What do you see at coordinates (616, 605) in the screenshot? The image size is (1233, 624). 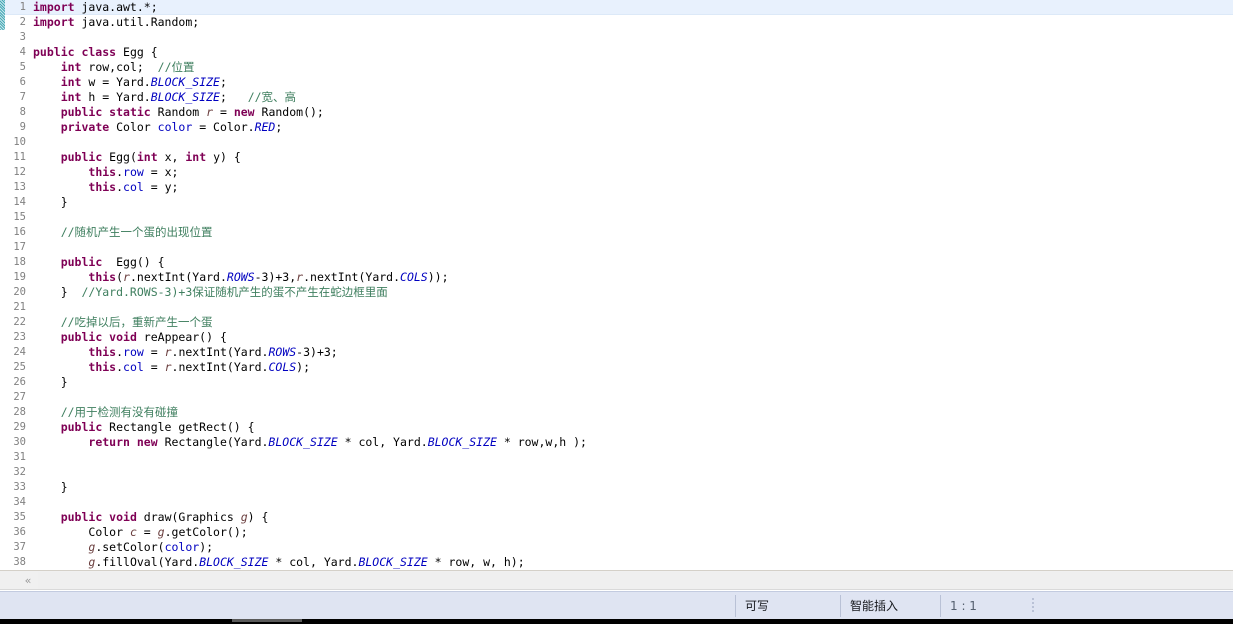 I see `status-bar: 可写 智能插入 1 : 1` at bounding box center [616, 605].